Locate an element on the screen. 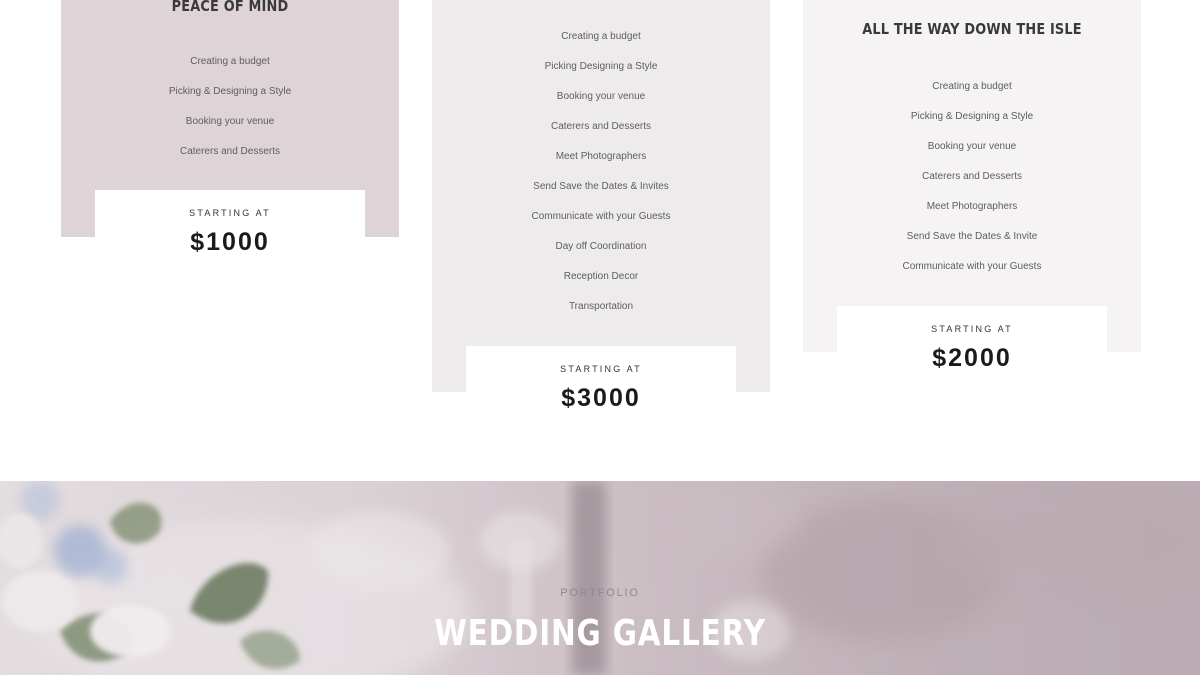  section-kicker: PORTFOLIO is located at coordinates (600, 593).